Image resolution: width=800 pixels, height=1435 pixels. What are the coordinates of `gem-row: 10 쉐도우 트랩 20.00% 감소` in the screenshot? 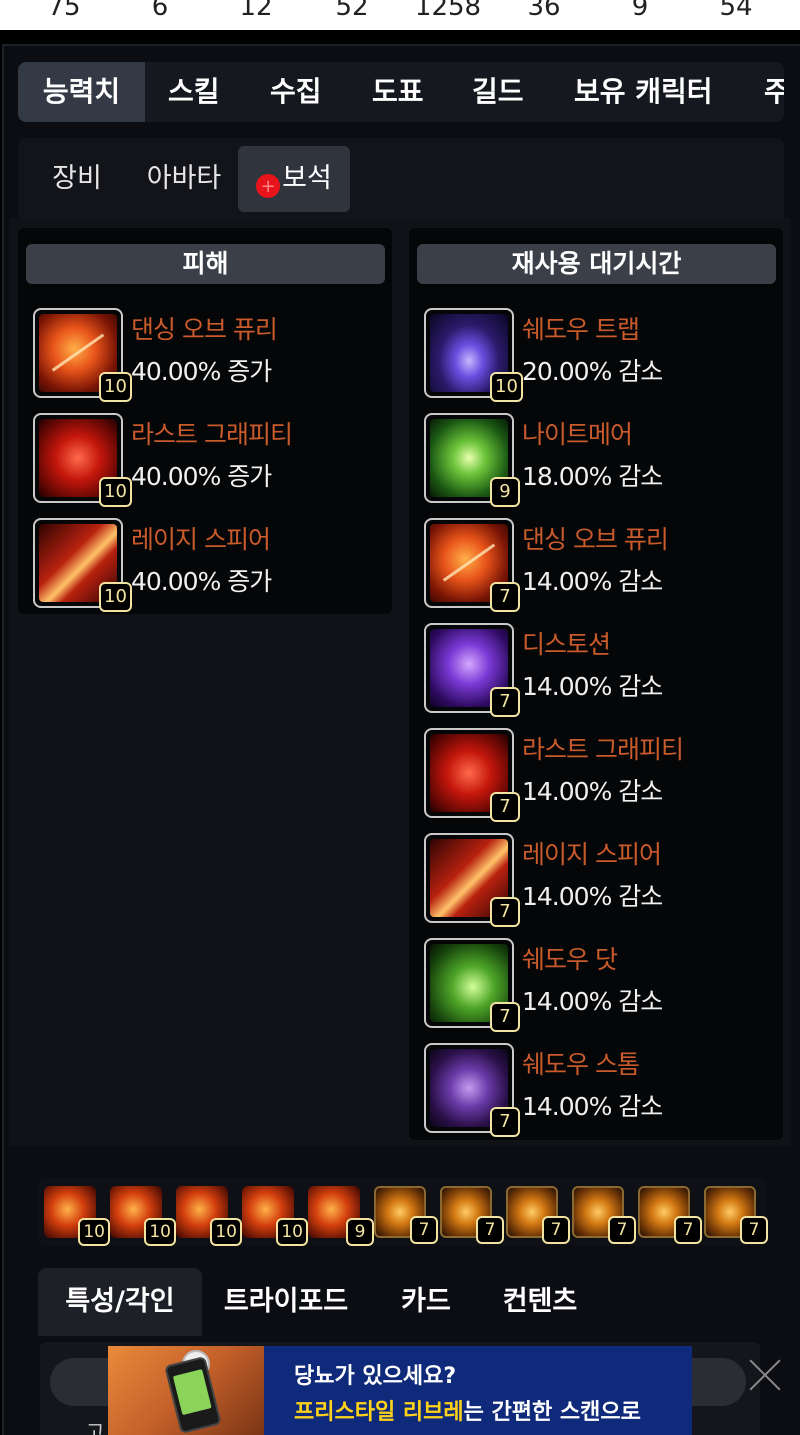 It's located at (599, 358).